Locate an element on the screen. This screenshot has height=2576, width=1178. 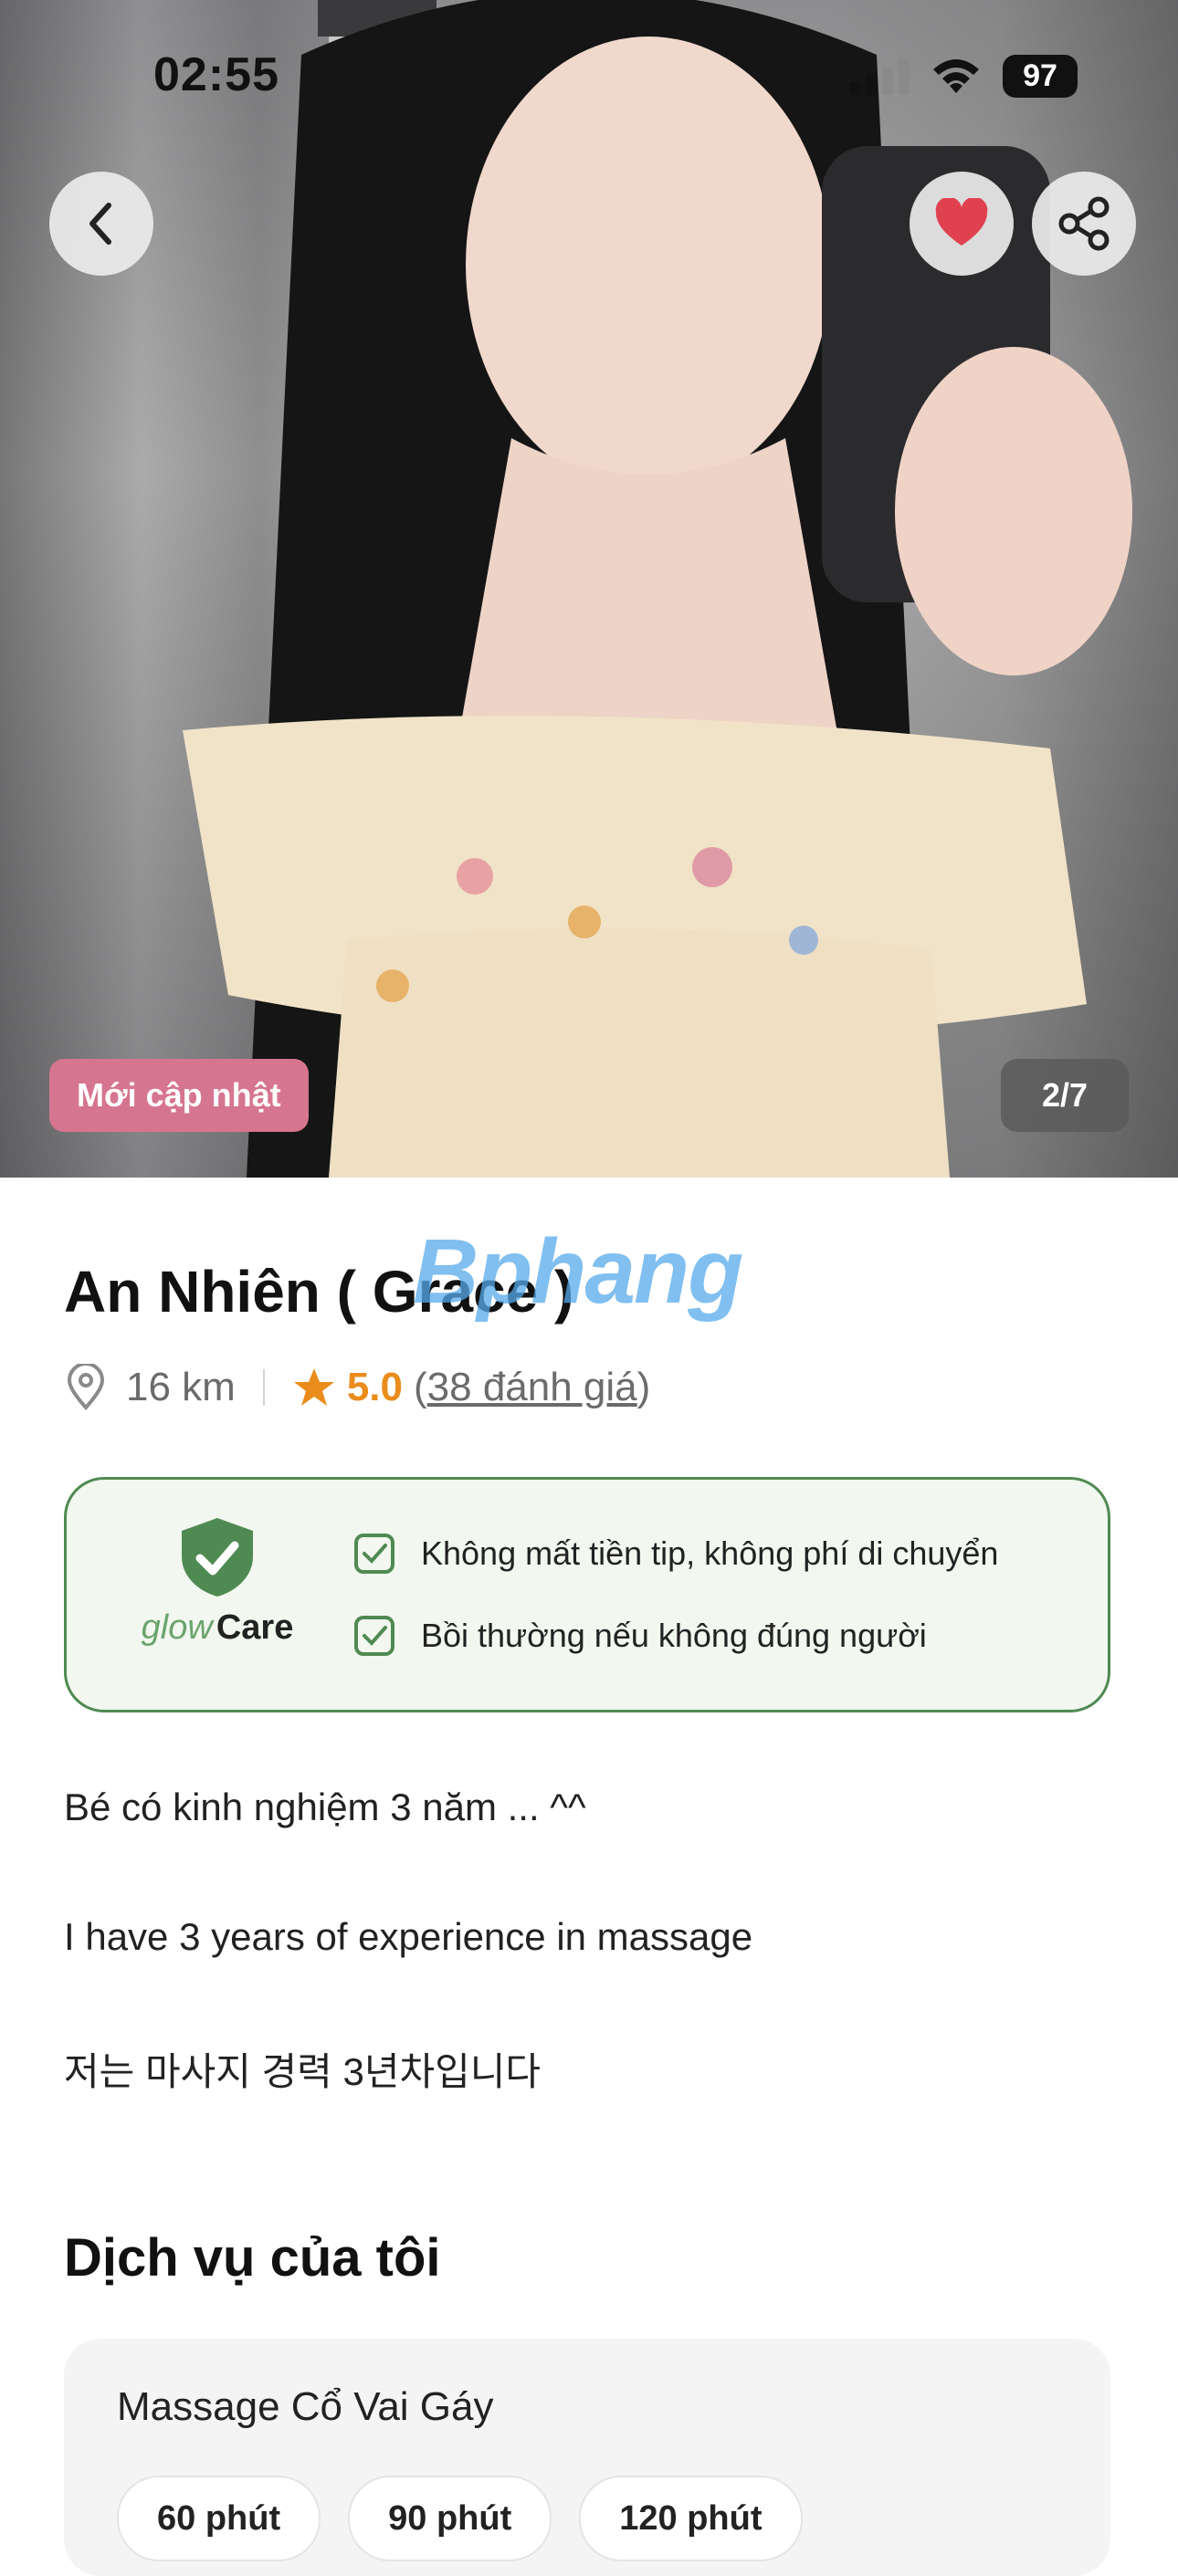
share-button is located at coordinates (1084, 224).